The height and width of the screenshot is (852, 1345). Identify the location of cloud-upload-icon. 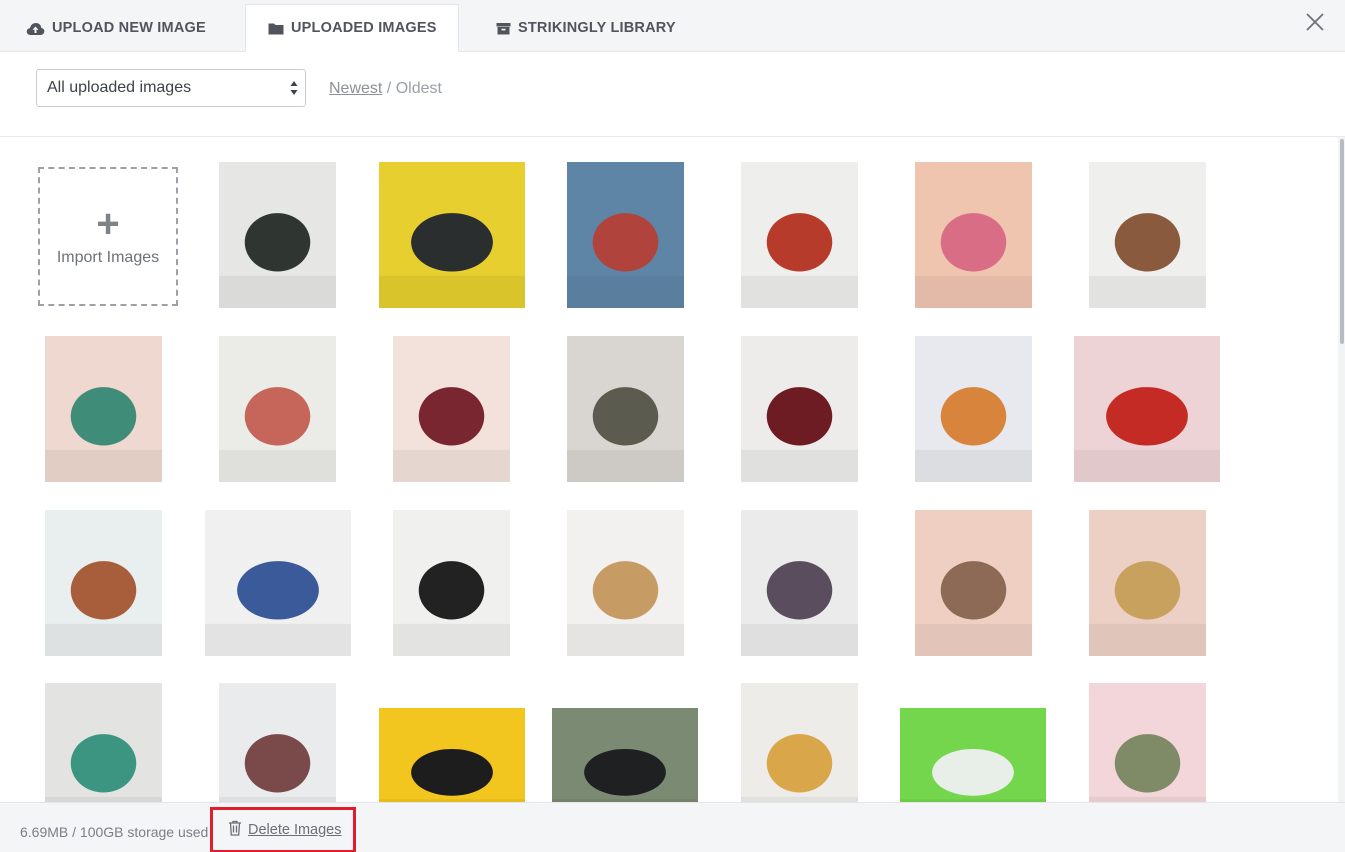
(35, 28).